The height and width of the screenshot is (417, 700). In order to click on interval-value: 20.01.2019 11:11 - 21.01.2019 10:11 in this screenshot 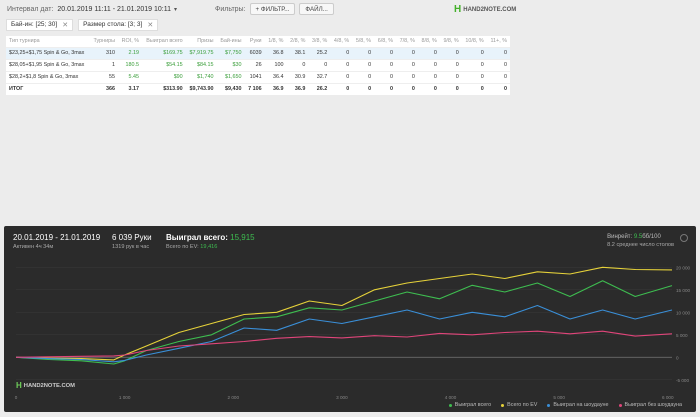, I will do `click(114, 9)`.